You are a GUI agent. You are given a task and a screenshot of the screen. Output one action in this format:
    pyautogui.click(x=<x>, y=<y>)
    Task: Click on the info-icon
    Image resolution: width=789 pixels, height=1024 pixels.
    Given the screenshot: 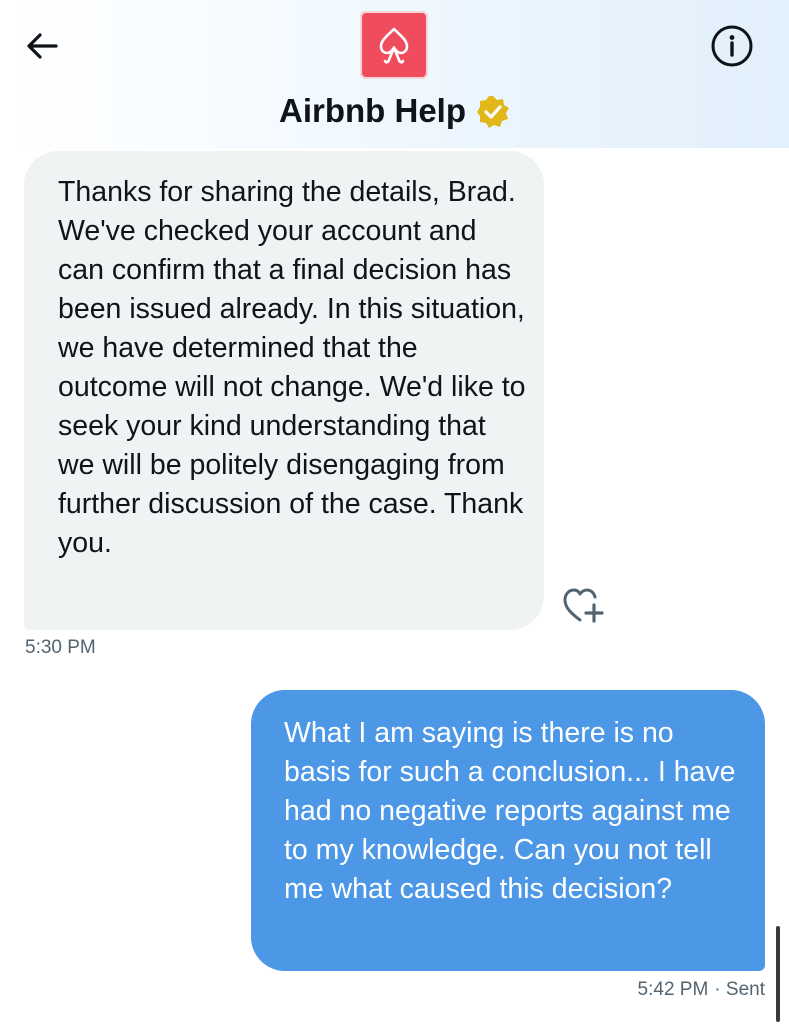 What is the action you would take?
    pyautogui.click(x=732, y=46)
    